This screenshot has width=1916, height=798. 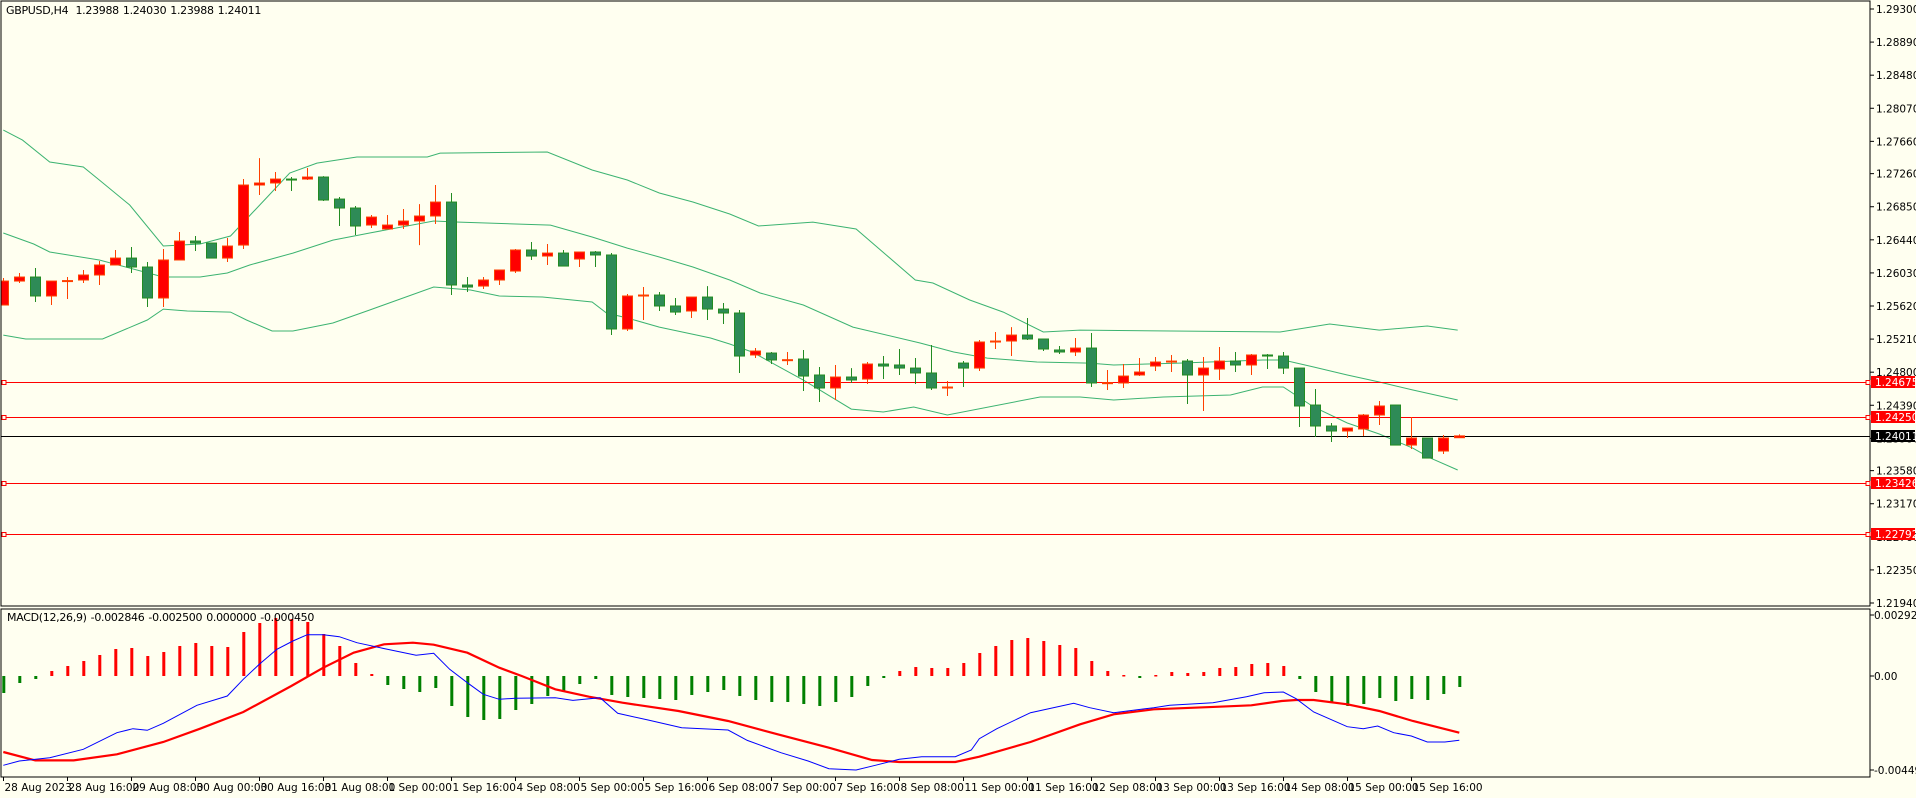 What do you see at coordinates (1895, 437) in the screenshot?
I see `level-price-label: 1.24011` at bounding box center [1895, 437].